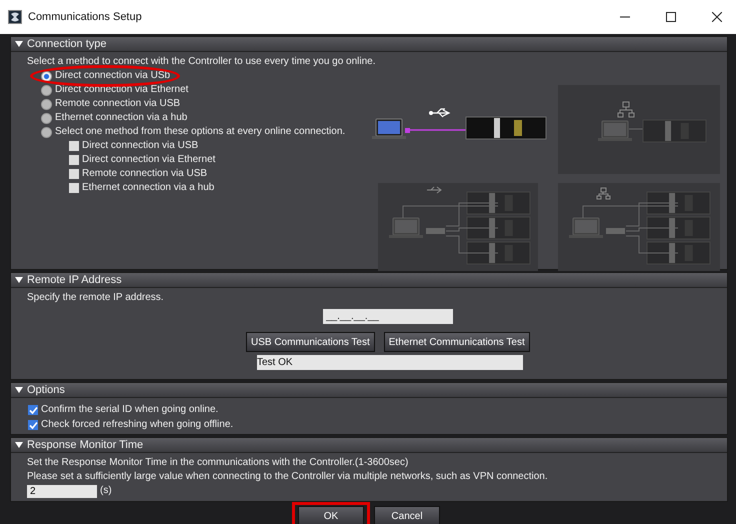 This screenshot has width=736, height=524. What do you see at coordinates (288, 477) in the screenshot?
I see `description-text: Please set a sufficiently large value when connecting to the Controller via multiple networks, such as VPN connection.` at bounding box center [288, 477].